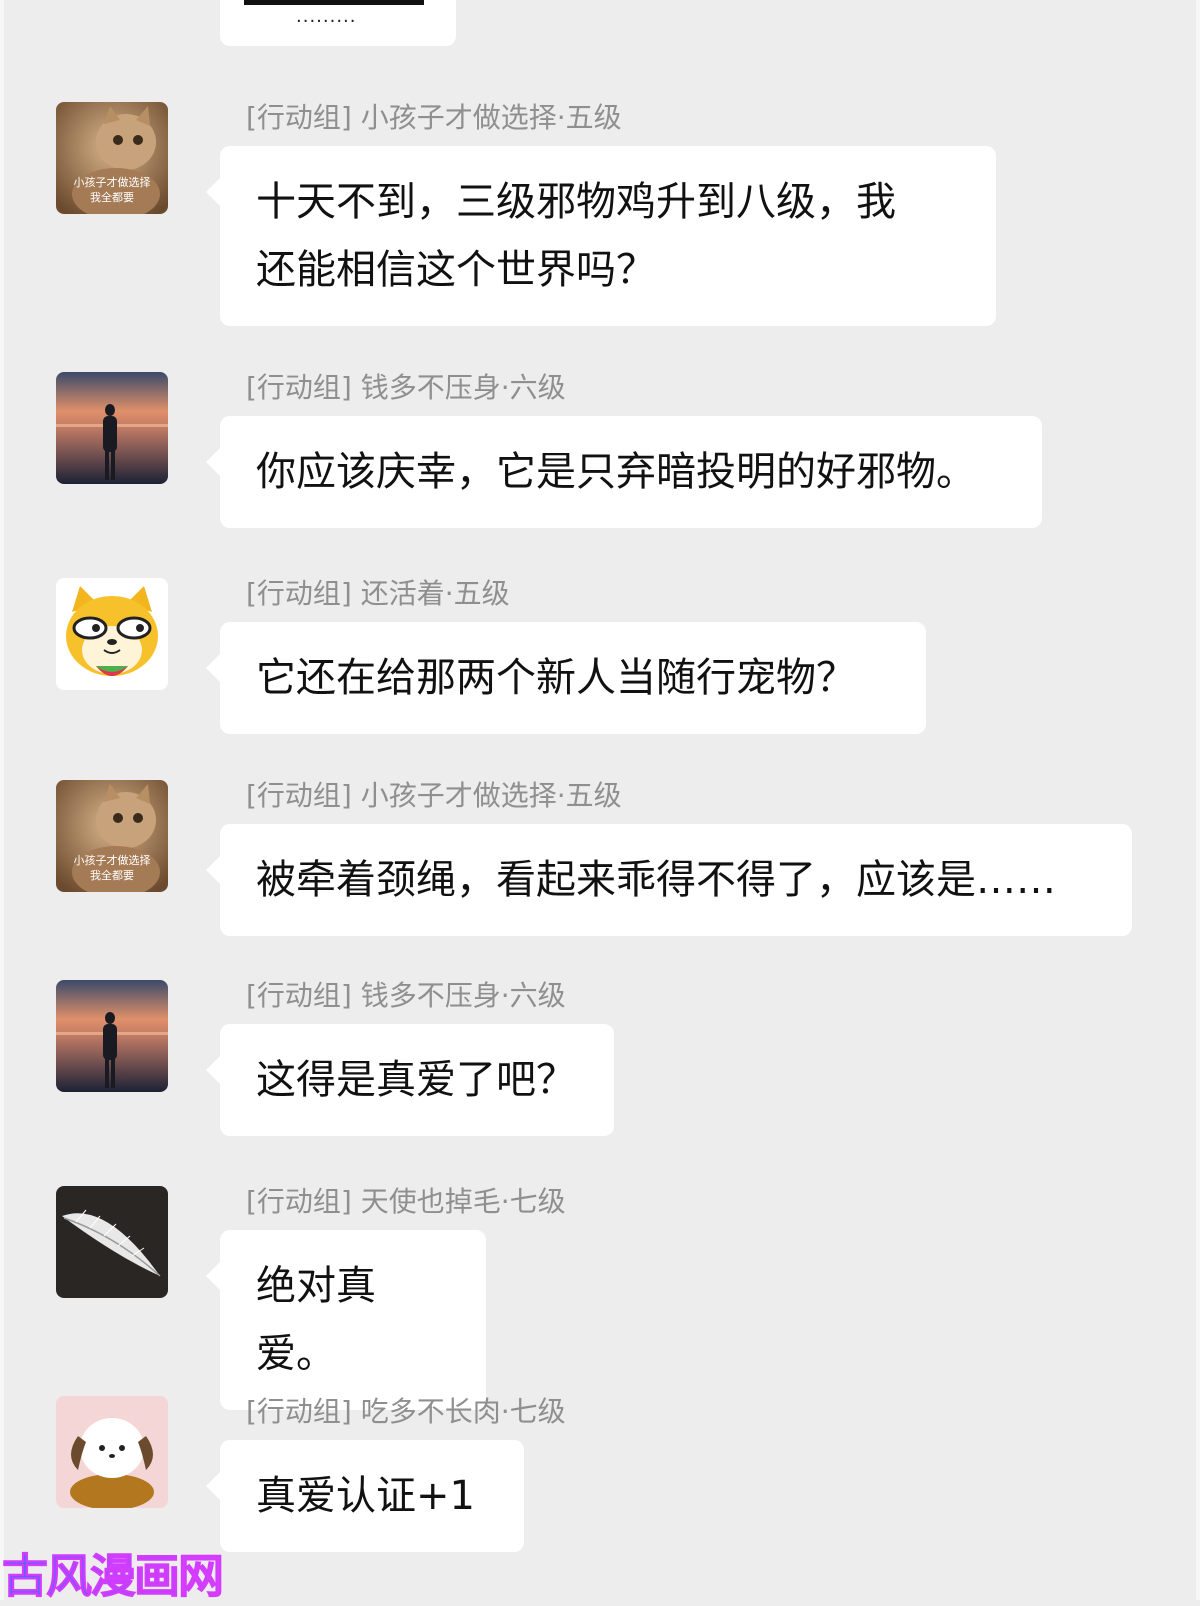  What do you see at coordinates (69, 1576) in the screenshot?
I see `watermark-char: 风` at bounding box center [69, 1576].